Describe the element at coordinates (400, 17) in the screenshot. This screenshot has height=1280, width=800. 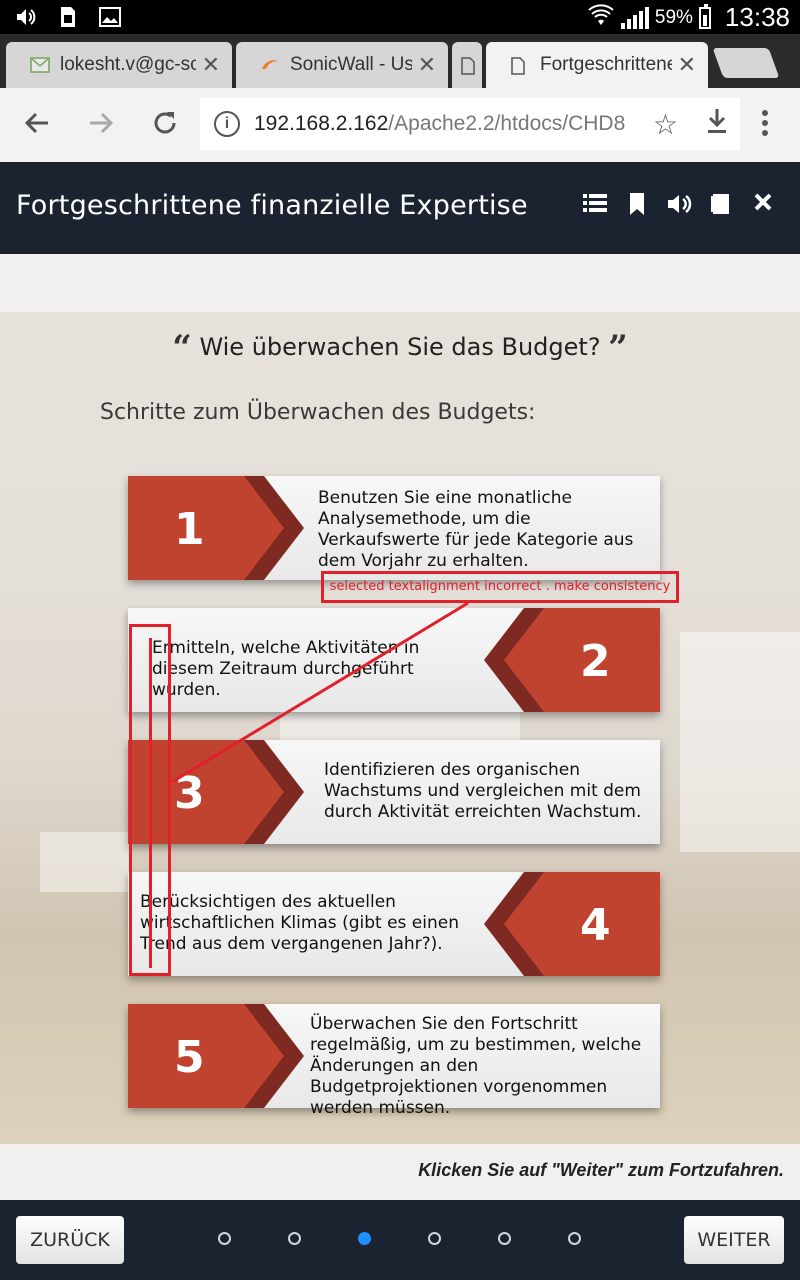
I see `status-bar: 59% 13:38` at that location.